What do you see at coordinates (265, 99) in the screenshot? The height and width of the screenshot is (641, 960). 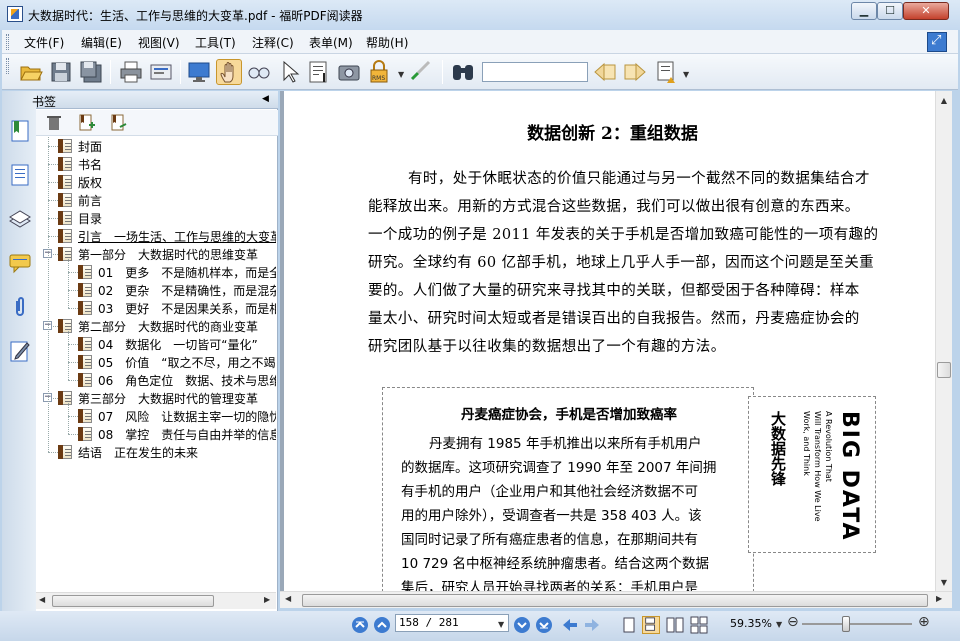 I see `collapse-panel-icon: ◀` at bounding box center [265, 99].